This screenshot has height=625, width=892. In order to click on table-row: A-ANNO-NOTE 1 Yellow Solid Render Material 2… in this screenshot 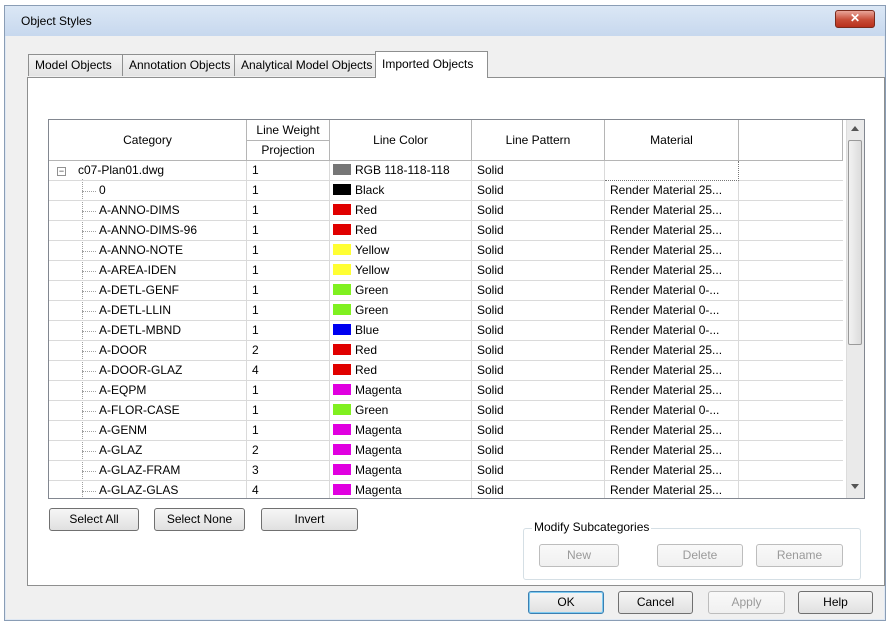, I will do `click(446, 251)`.